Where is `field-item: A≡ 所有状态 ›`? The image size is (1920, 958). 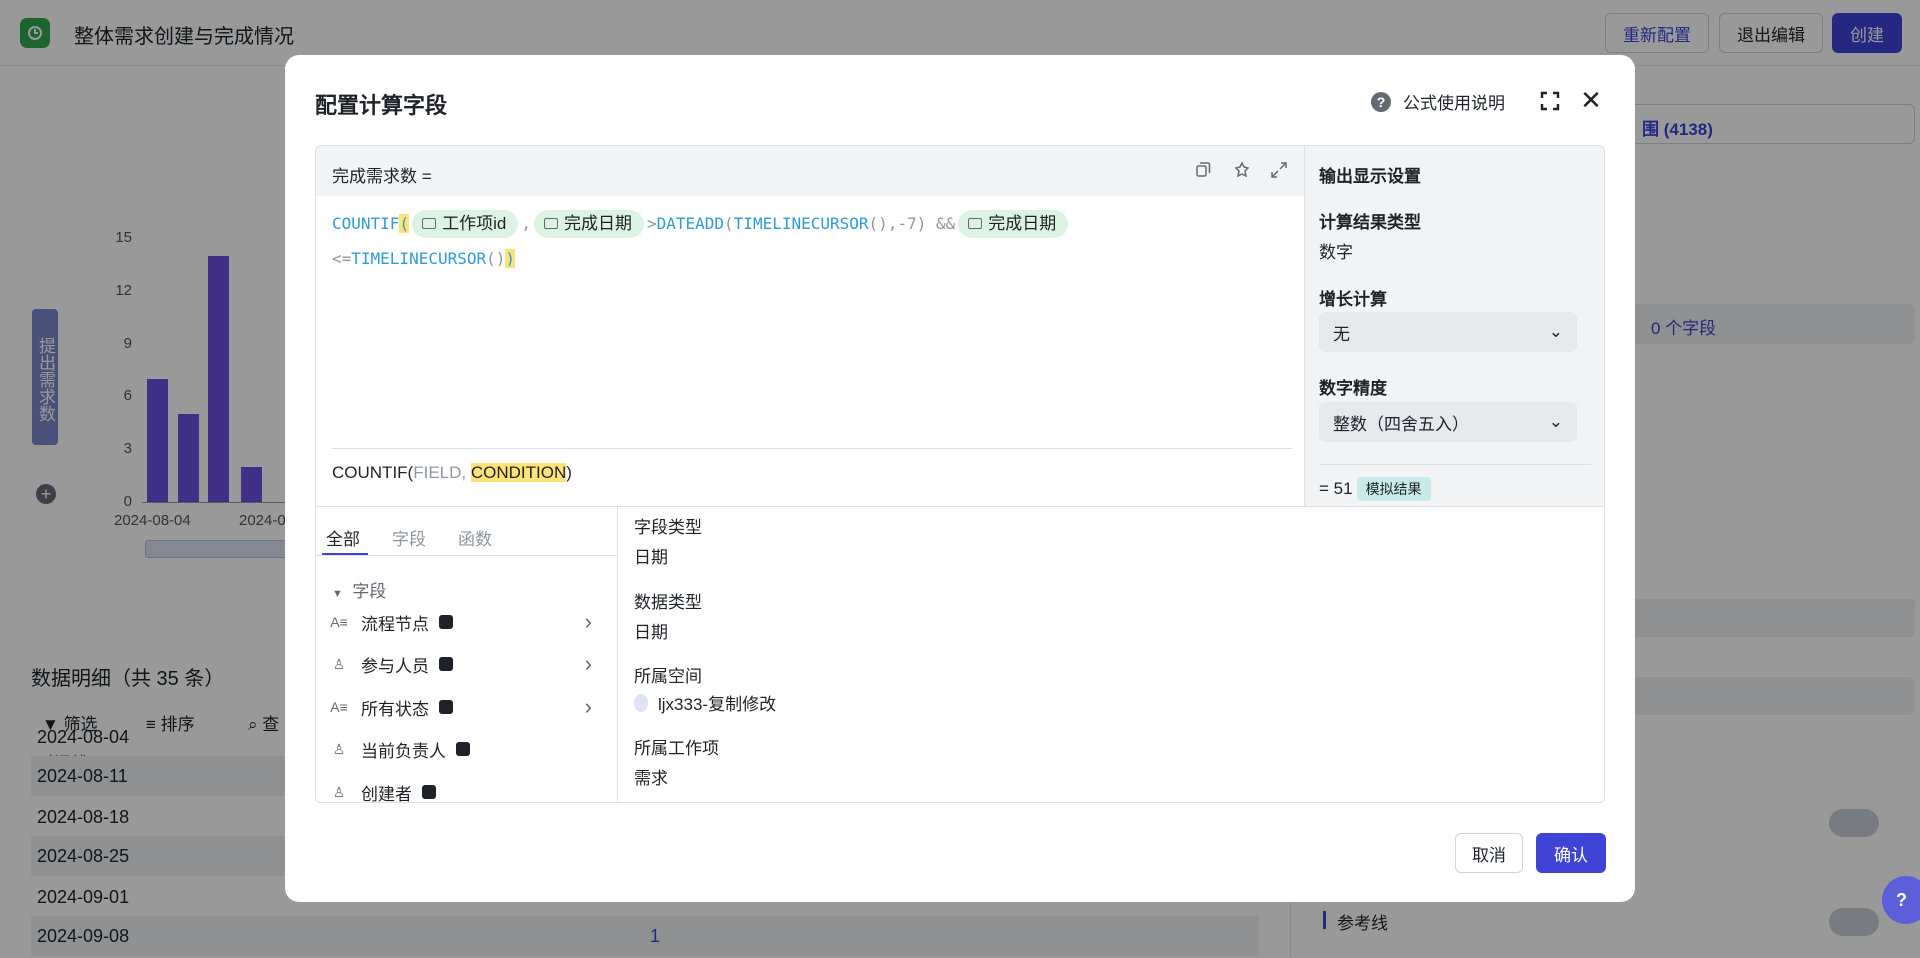
field-item: A≡ 所有状态 › is located at coordinates (471, 707).